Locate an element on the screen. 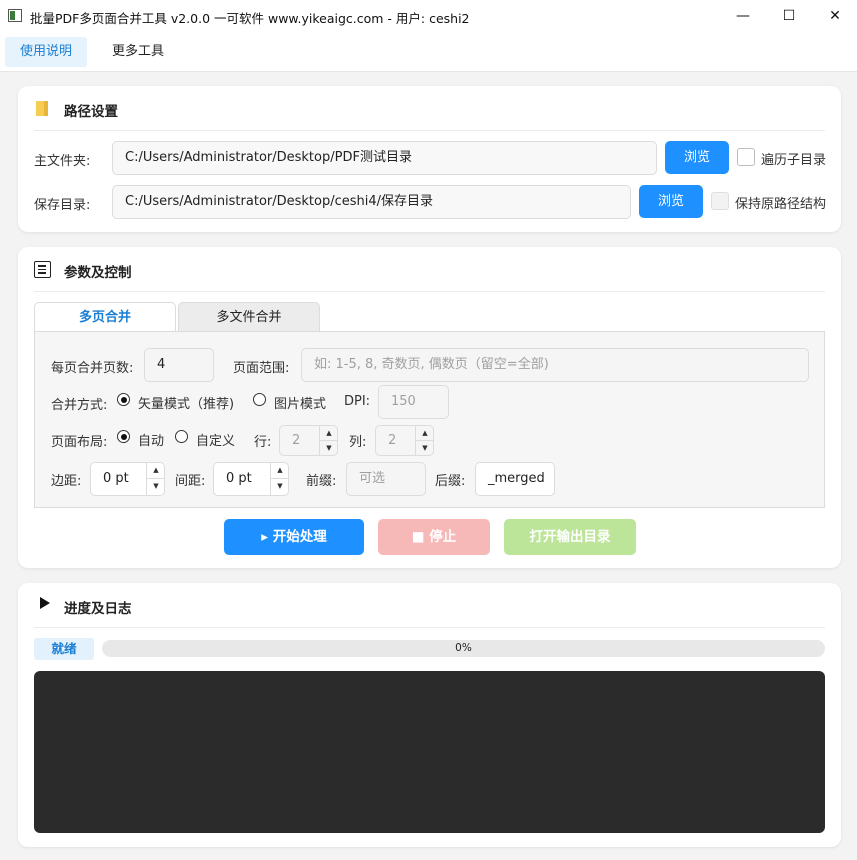 The height and width of the screenshot is (860, 857). prefix-input: 可选 is located at coordinates (386, 479).